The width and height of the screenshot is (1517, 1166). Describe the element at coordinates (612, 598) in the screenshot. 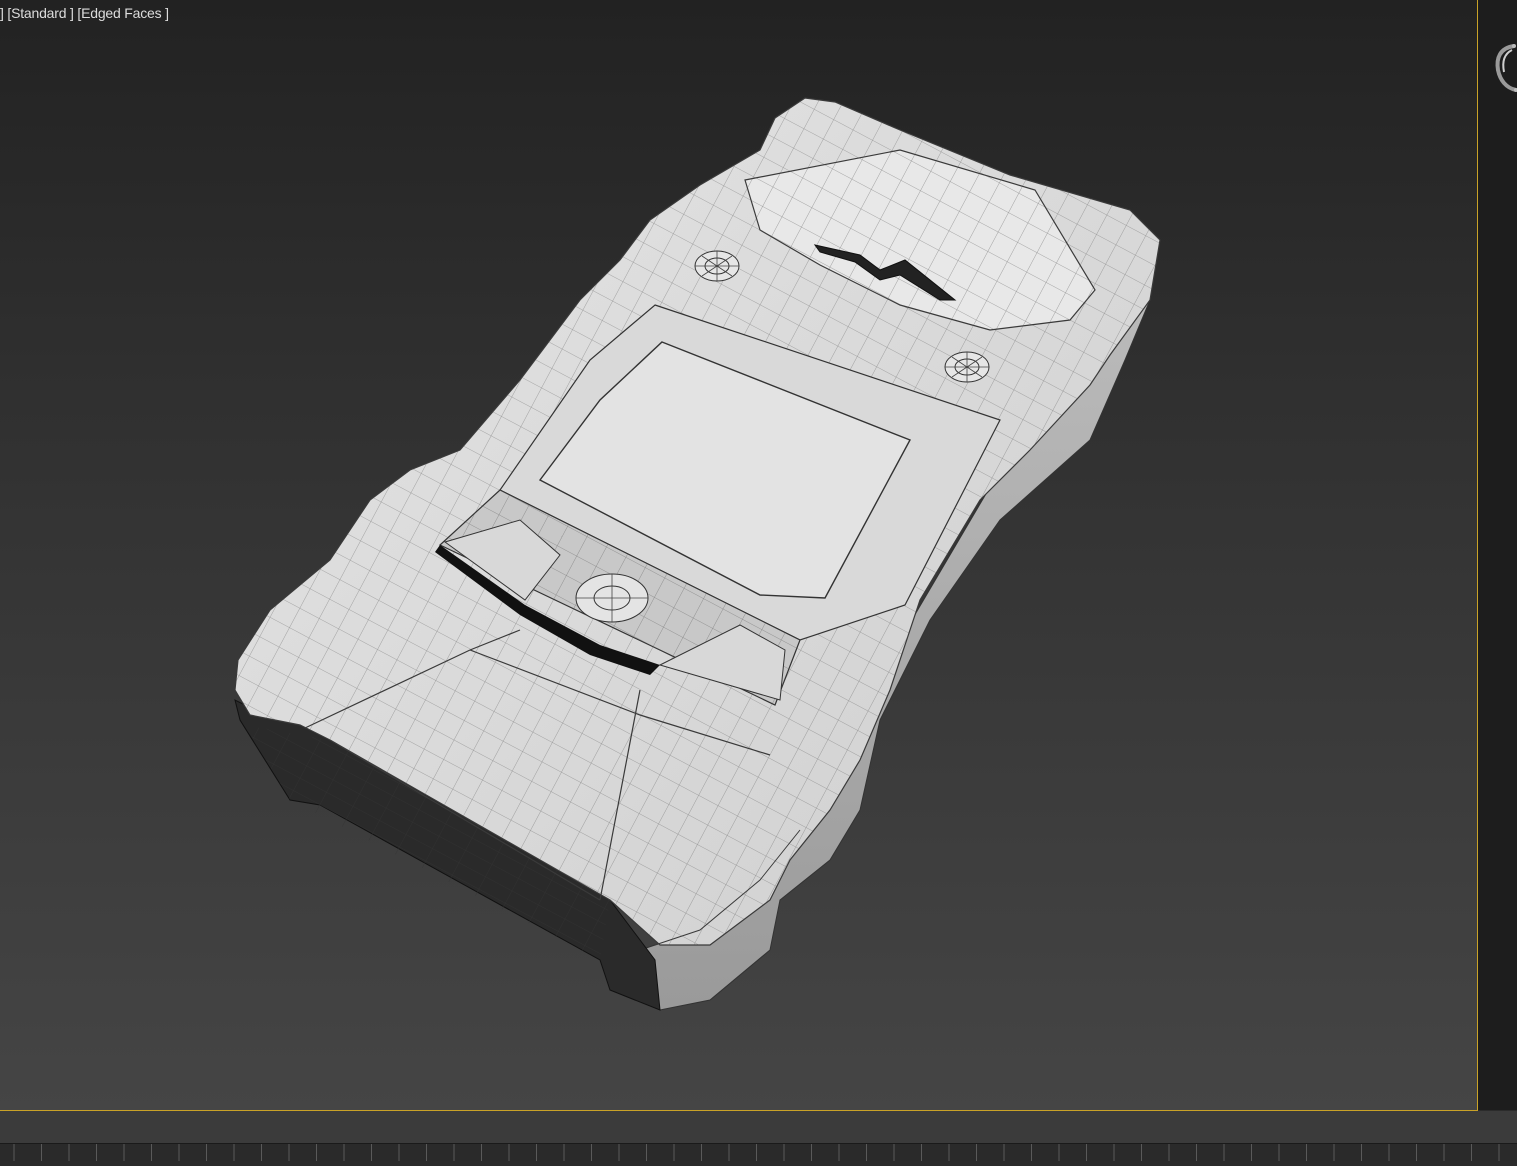

I see `mesh-button-center` at that location.